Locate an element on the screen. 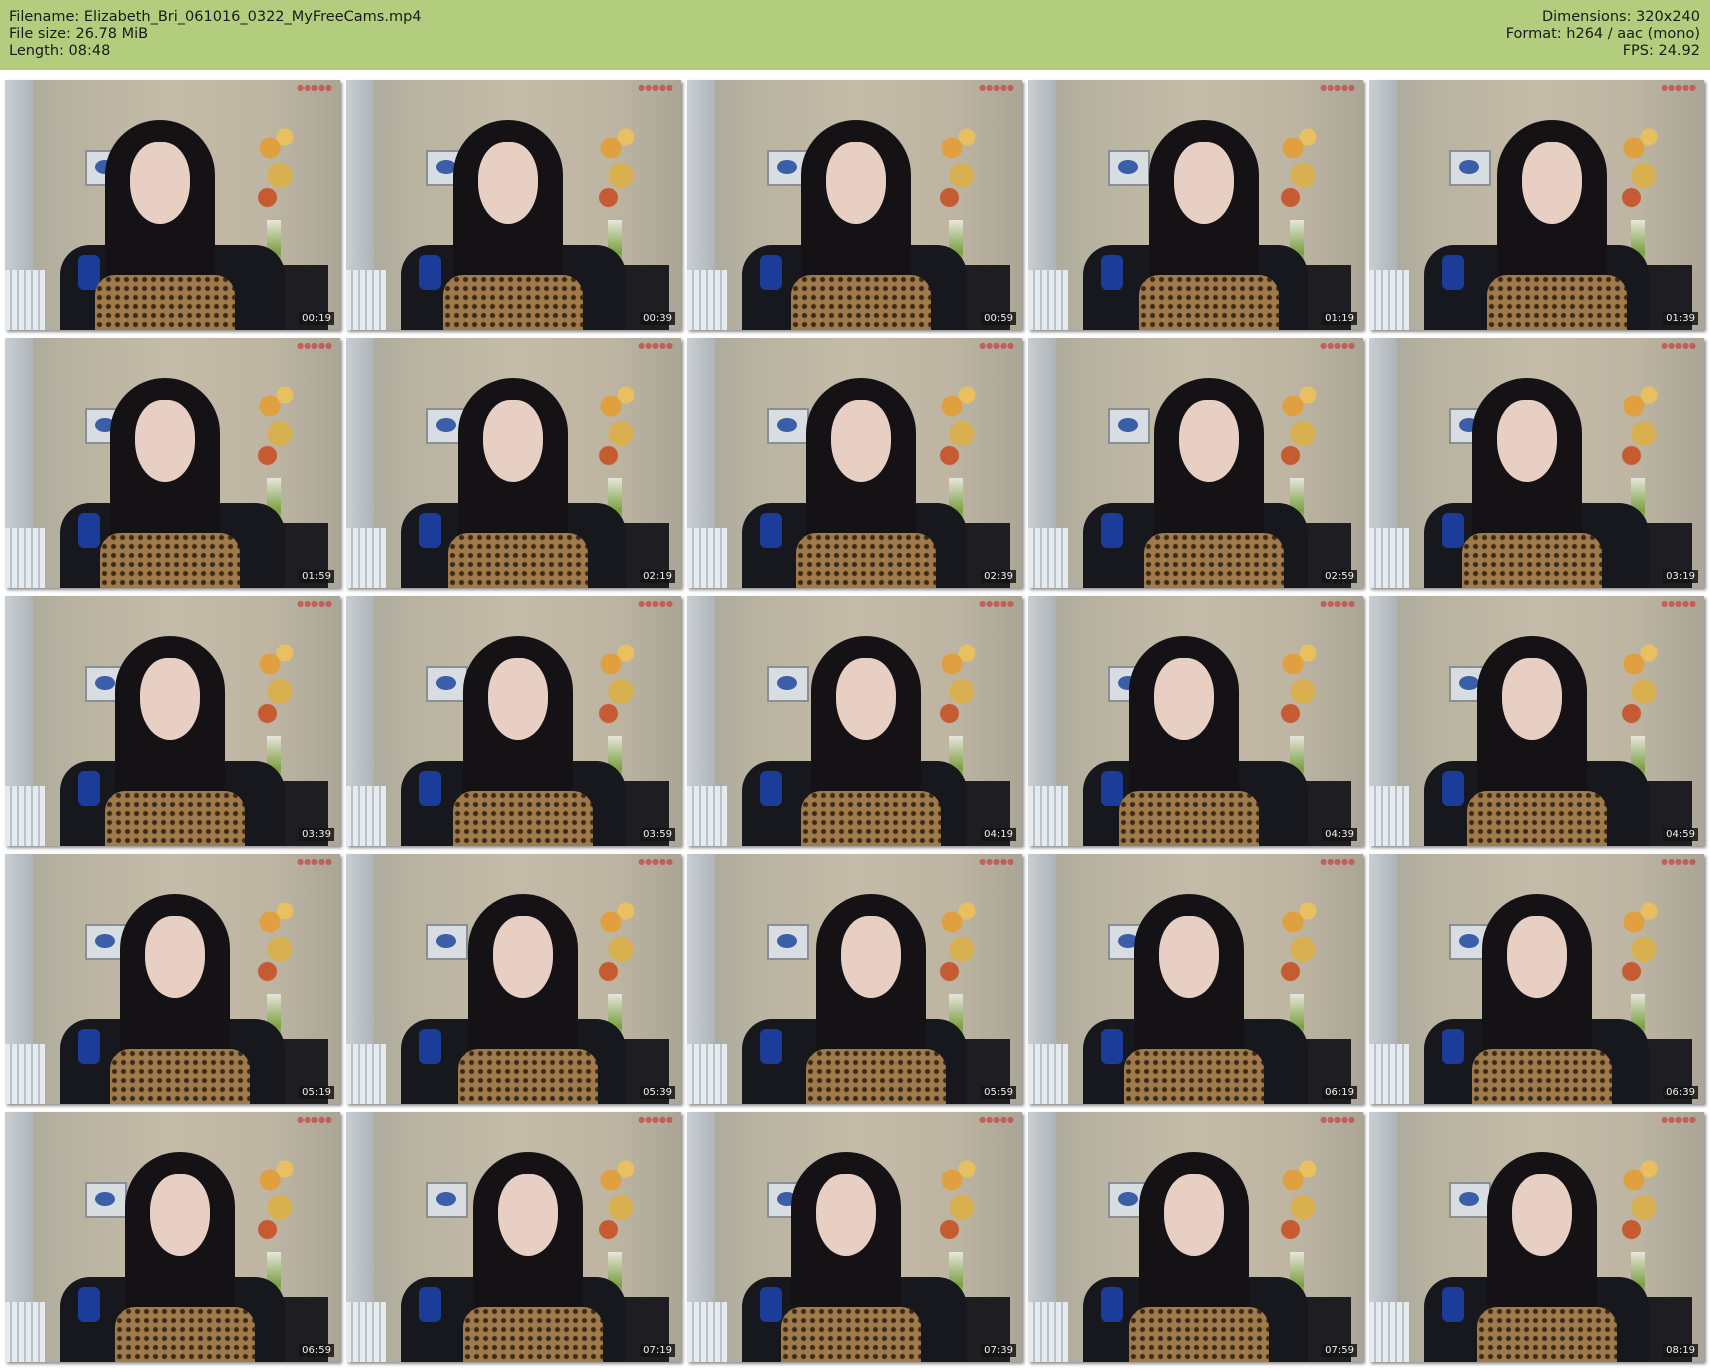 This screenshot has height=1370, width=1710. fps: FPS: 24.92 is located at coordinates (1661, 51).